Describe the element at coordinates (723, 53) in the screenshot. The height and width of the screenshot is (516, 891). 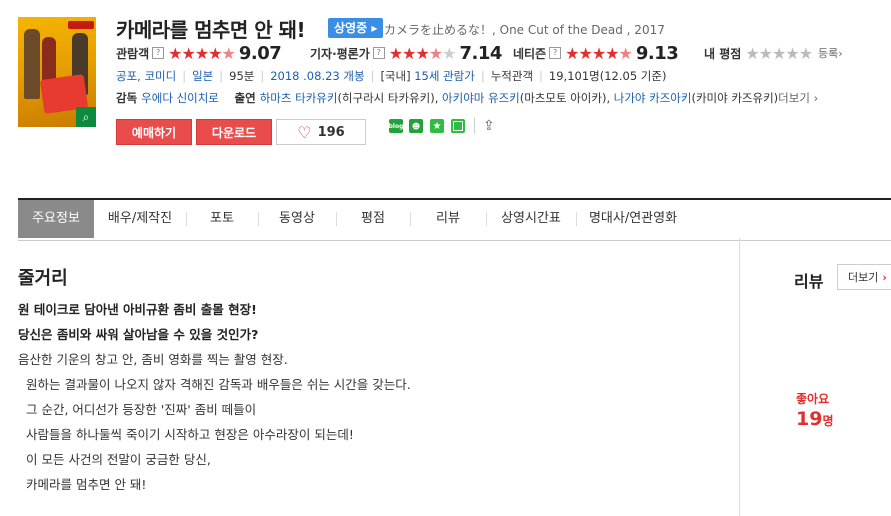
I see `my-rating-label: 내 평점` at that location.